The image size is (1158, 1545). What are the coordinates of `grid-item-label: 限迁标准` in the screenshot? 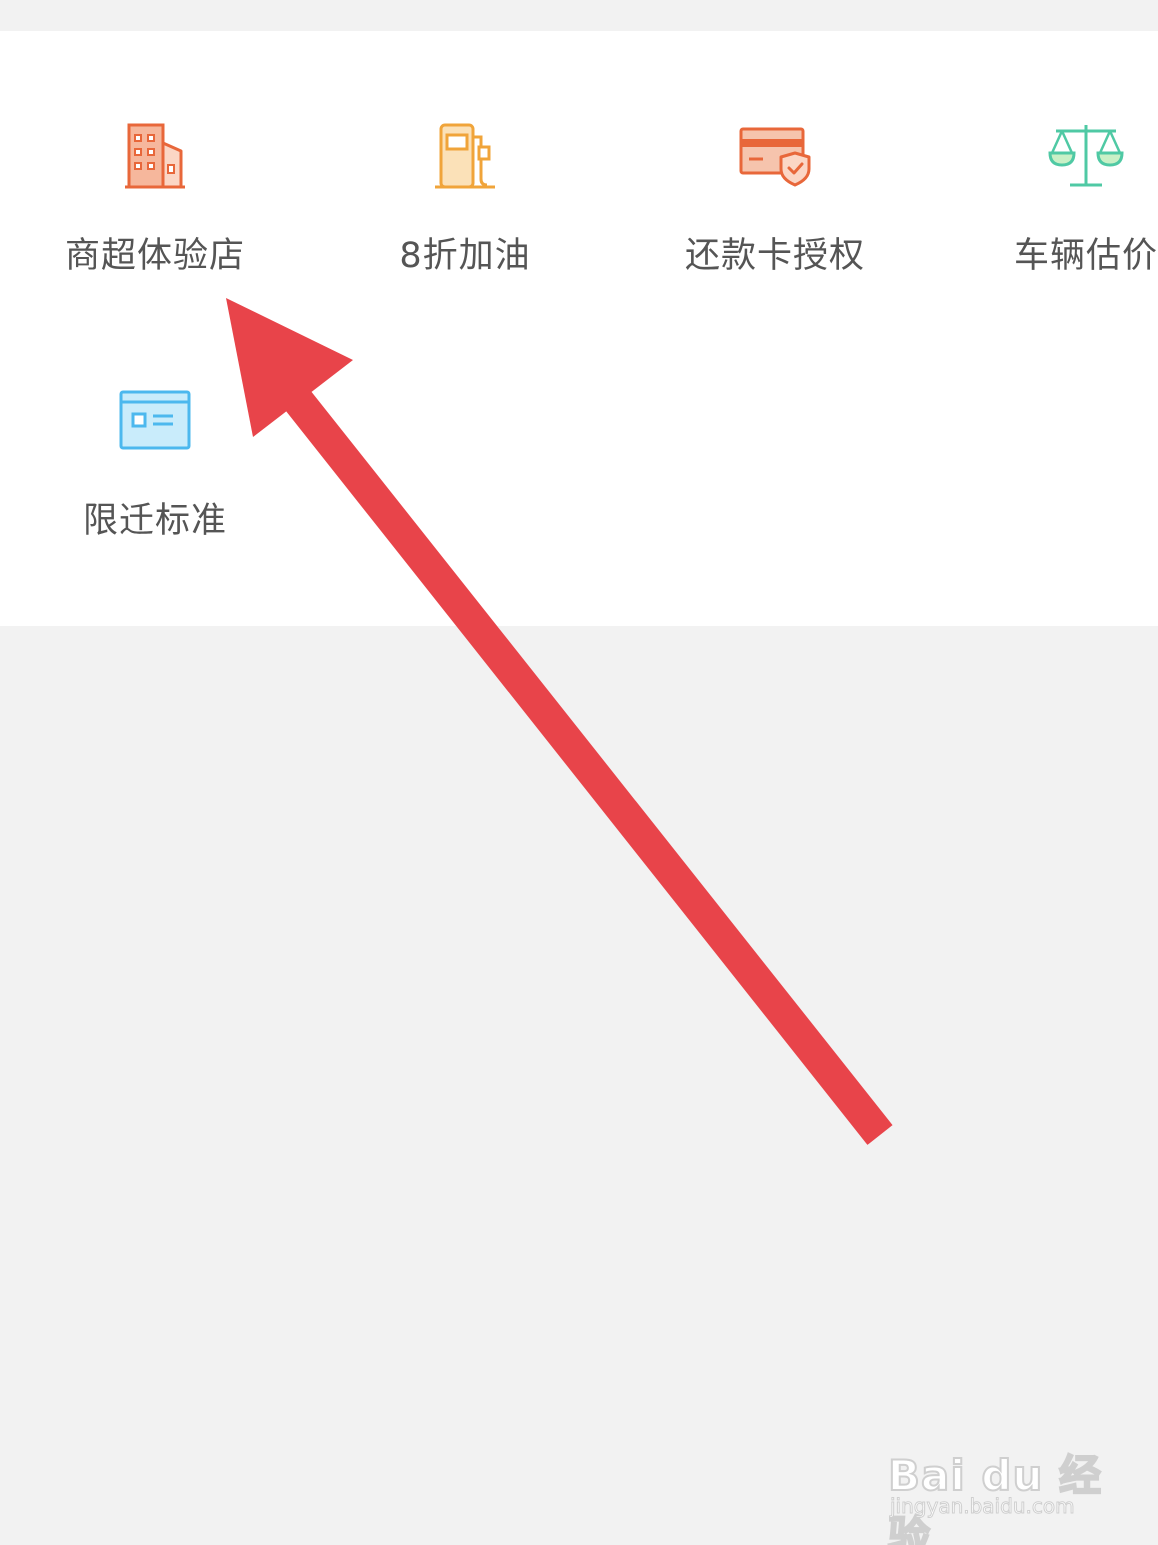 It's located at (154, 521).